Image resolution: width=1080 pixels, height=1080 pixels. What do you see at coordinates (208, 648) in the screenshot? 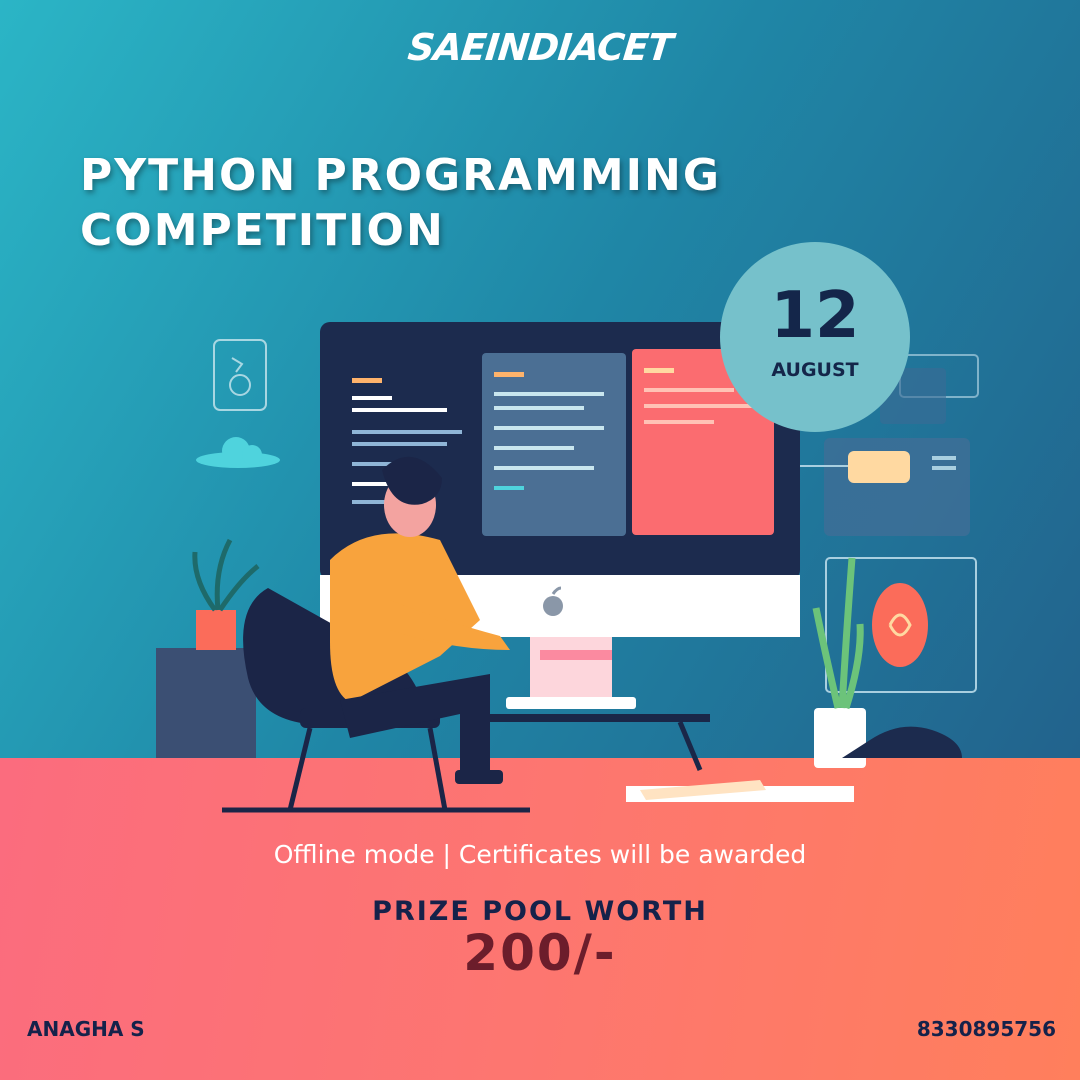
I see `plant-icon` at bounding box center [208, 648].